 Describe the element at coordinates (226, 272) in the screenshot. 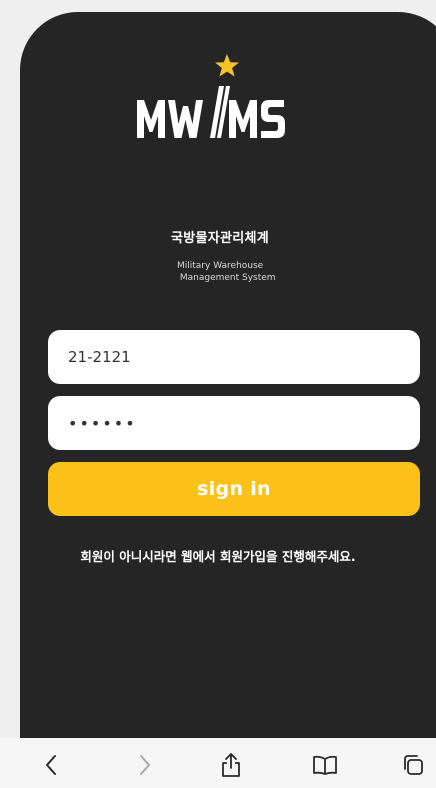

I see `system-subtitle: Military Warehouse Management System` at that location.